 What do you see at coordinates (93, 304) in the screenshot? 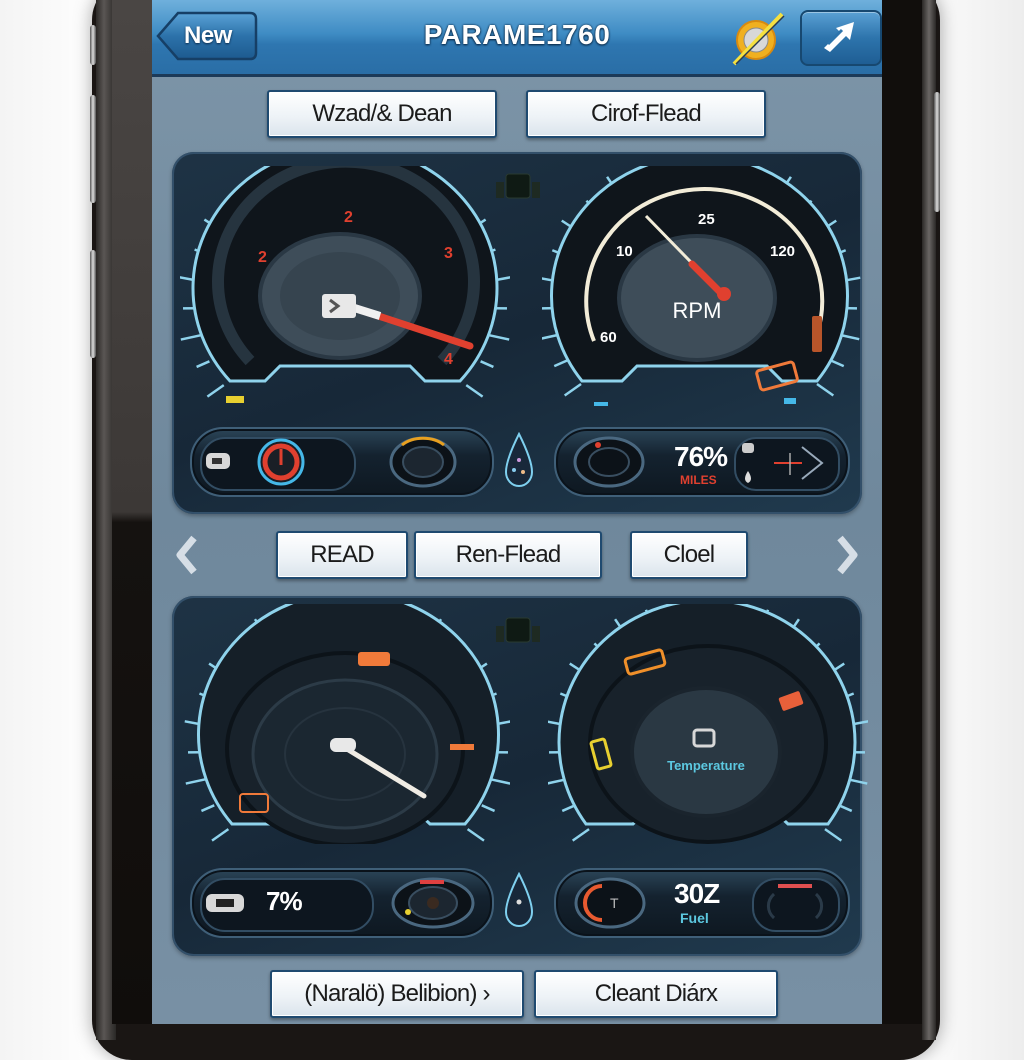
I see `volume-down-button` at bounding box center [93, 304].